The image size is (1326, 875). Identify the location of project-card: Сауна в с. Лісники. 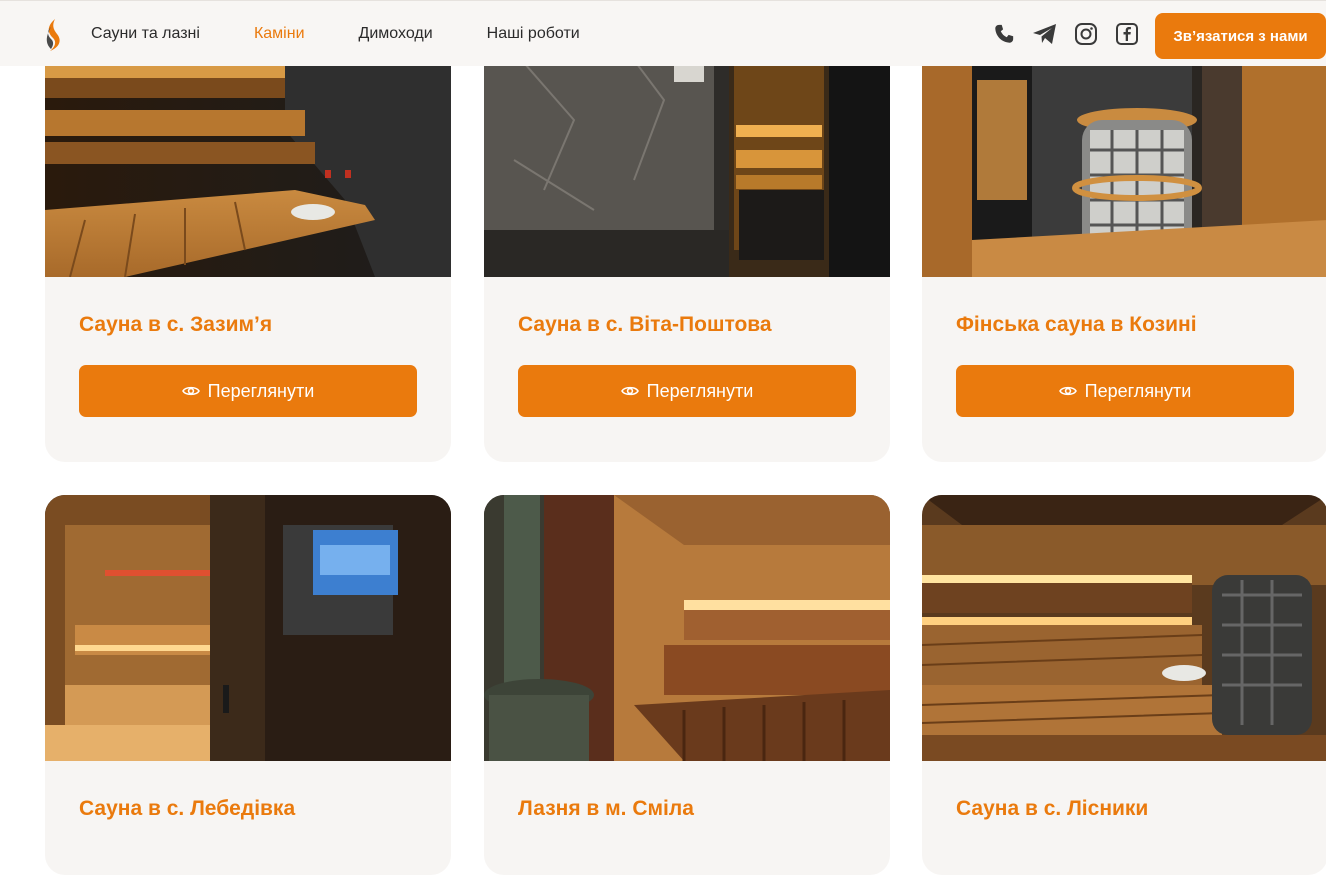
(1124, 685).